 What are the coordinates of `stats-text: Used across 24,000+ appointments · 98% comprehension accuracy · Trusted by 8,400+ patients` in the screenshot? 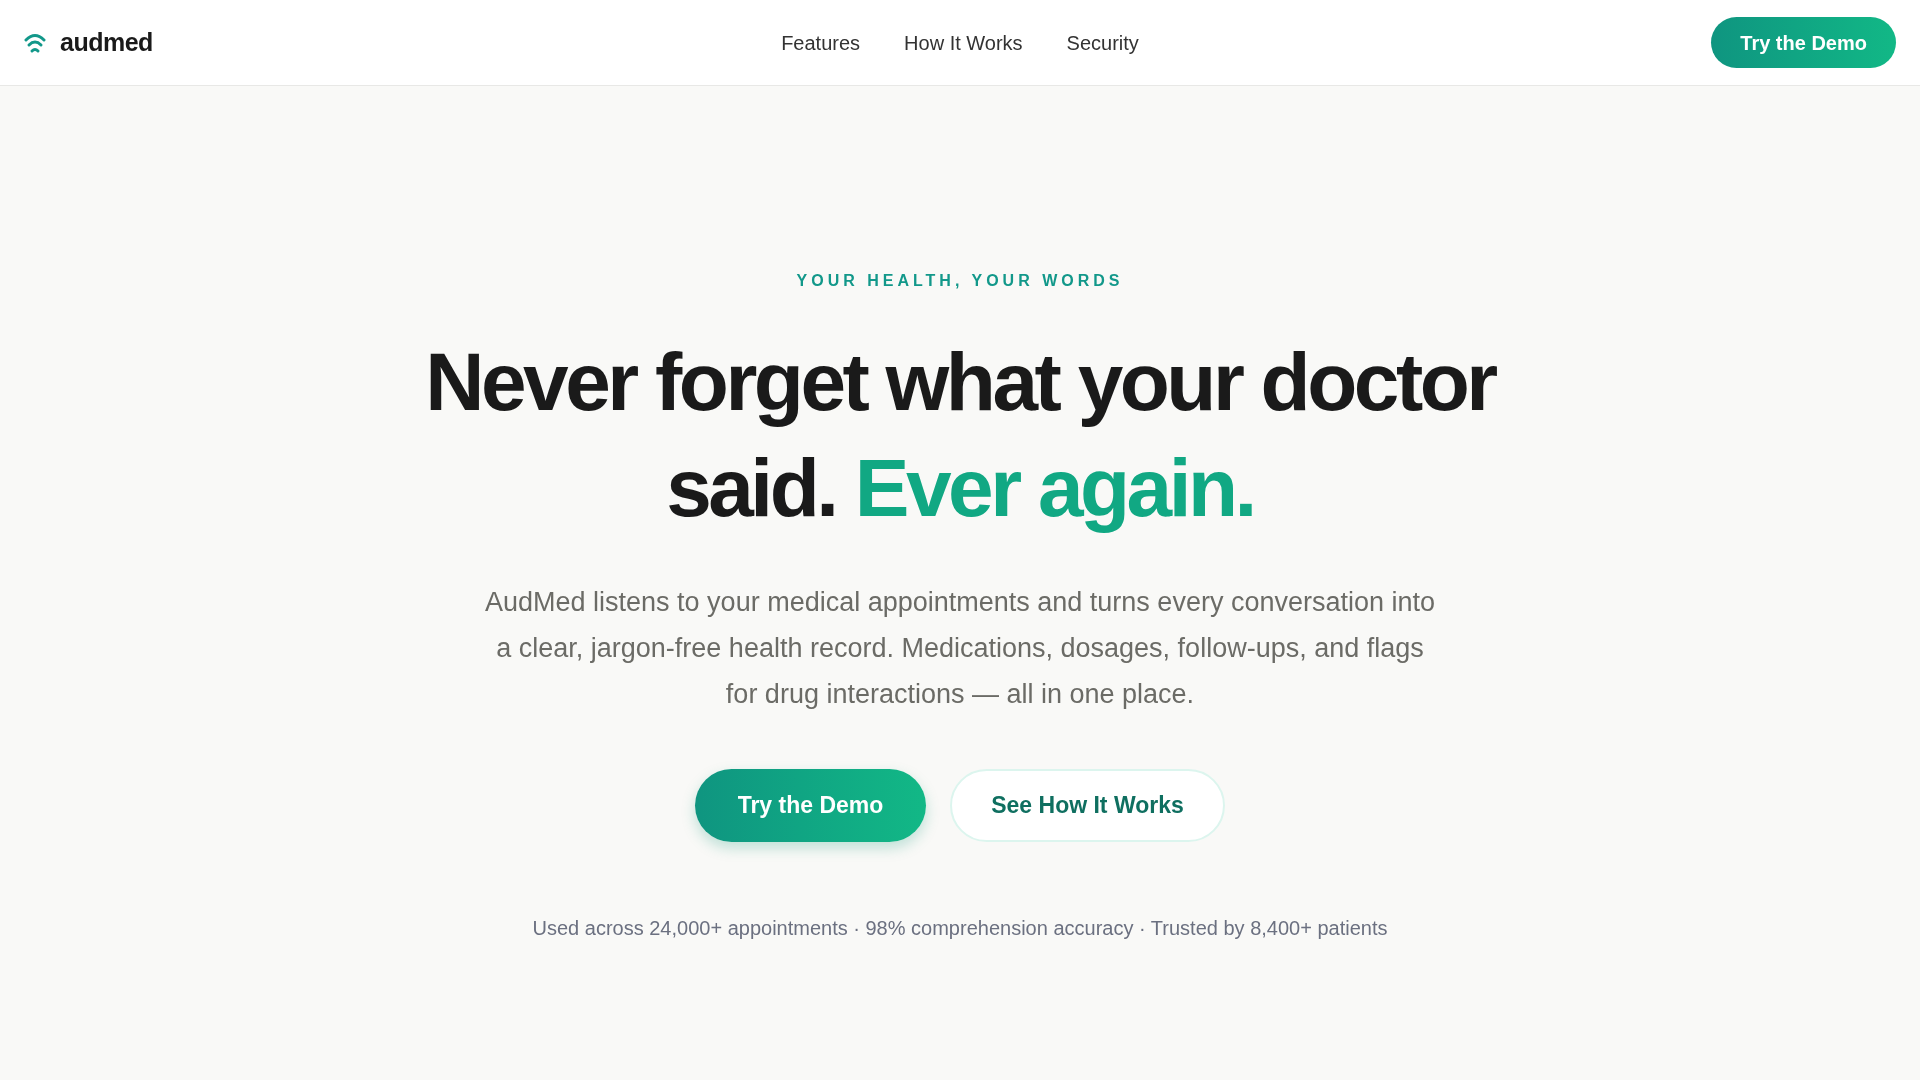 It's located at (960, 928).